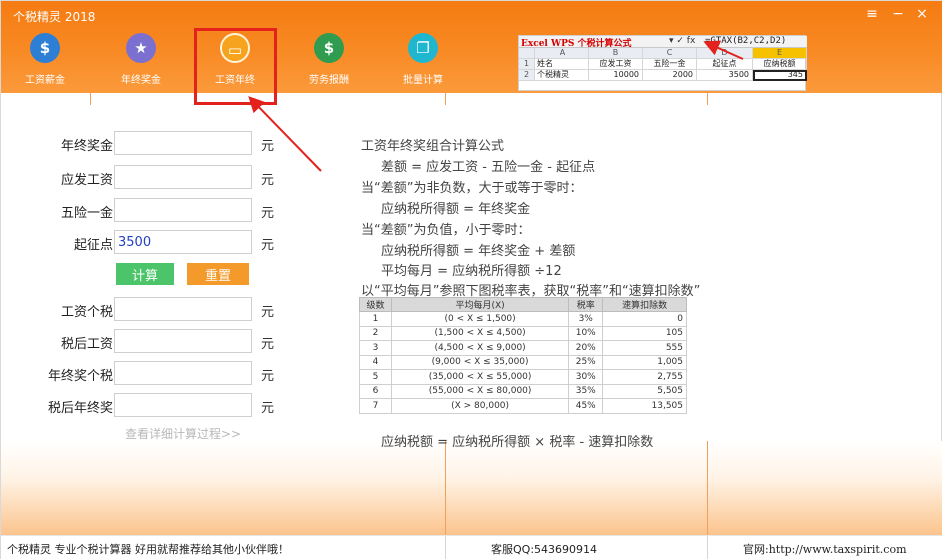 The width and height of the screenshot is (942, 559). I want to click on cell-deduction: 105, so click(644, 333).